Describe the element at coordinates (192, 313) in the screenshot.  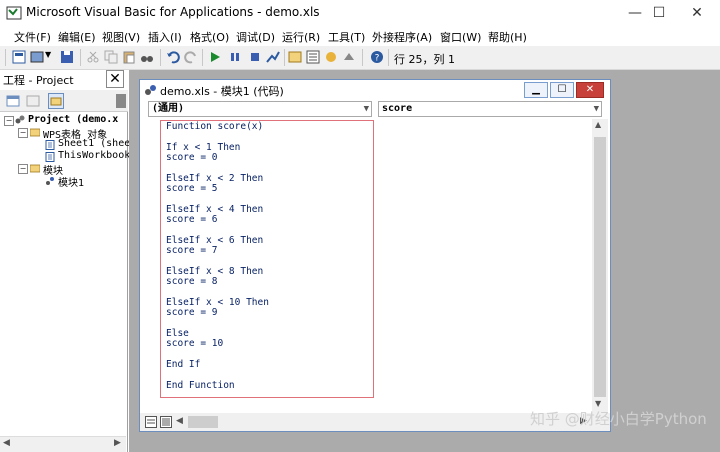
I see `code-line: score = 9` at that location.